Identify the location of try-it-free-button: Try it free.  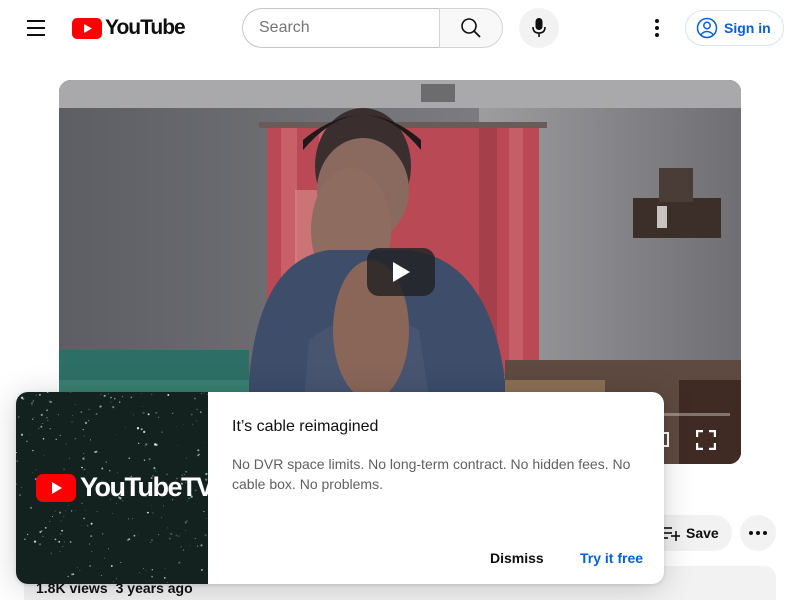
(611, 558).